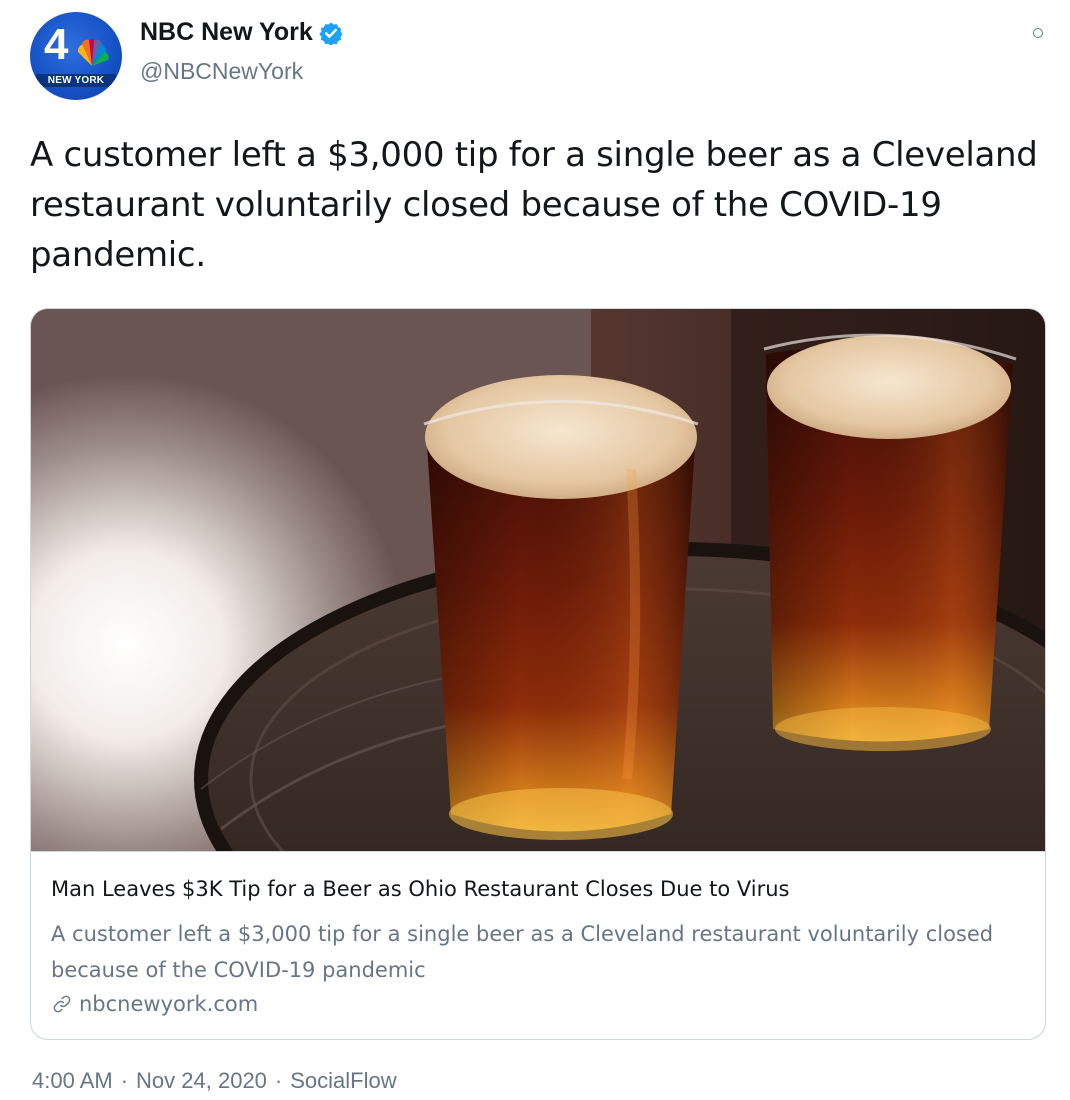 The image size is (1070, 1100). Describe the element at coordinates (168, 1004) in the screenshot. I see `link-card-domain: nbcnewyork.com` at that location.